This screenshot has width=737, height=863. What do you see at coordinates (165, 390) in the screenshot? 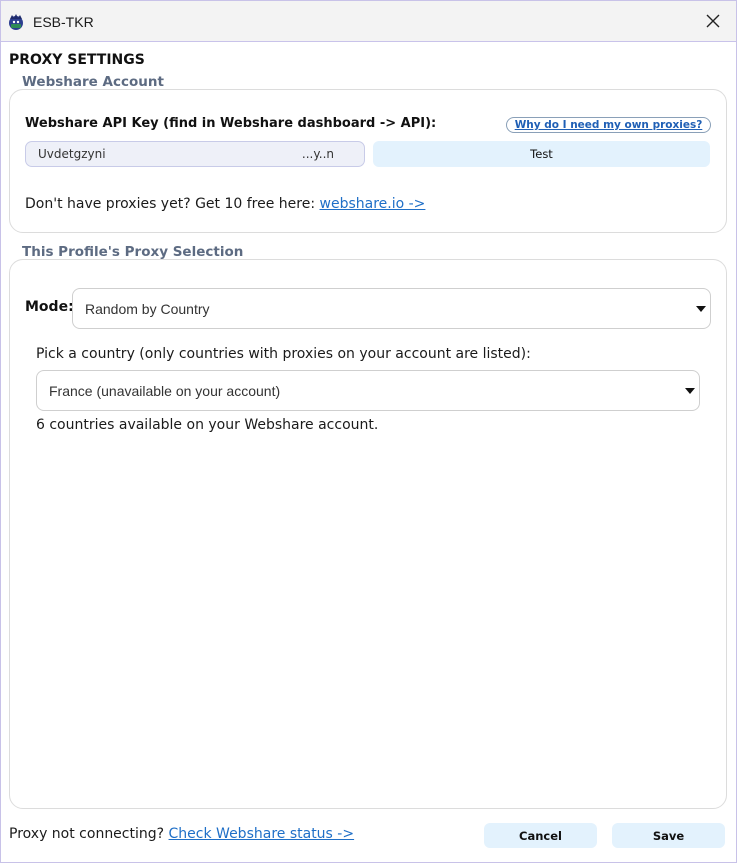
I see `country-selected-value: France (unavailable on your account)` at bounding box center [165, 390].